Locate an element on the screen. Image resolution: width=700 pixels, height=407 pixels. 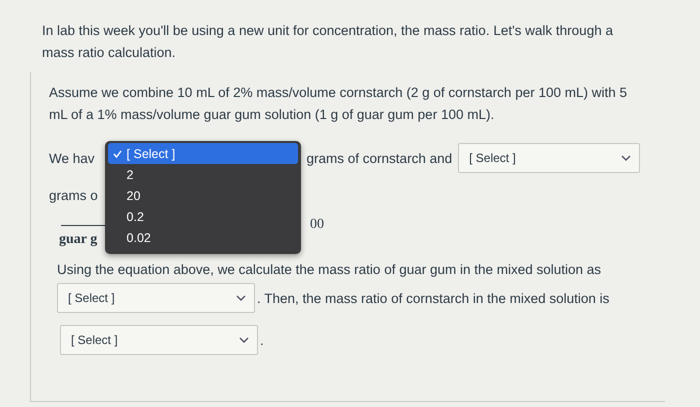
menu-option: 20 is located at coordinates (203, 195).